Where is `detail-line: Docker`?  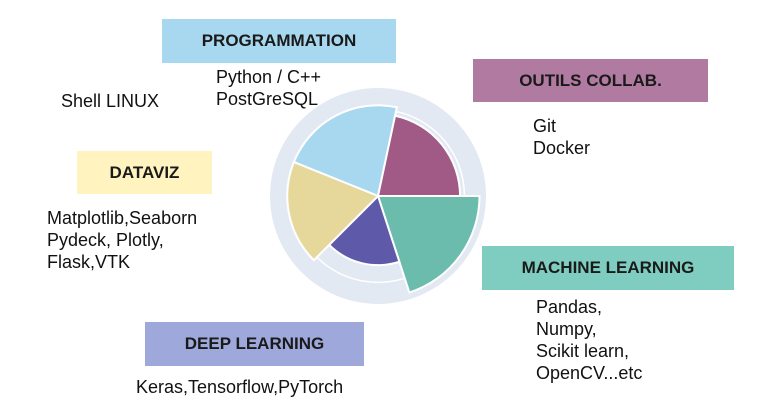
detail-line: Docker is located at coordinates (562, 148).